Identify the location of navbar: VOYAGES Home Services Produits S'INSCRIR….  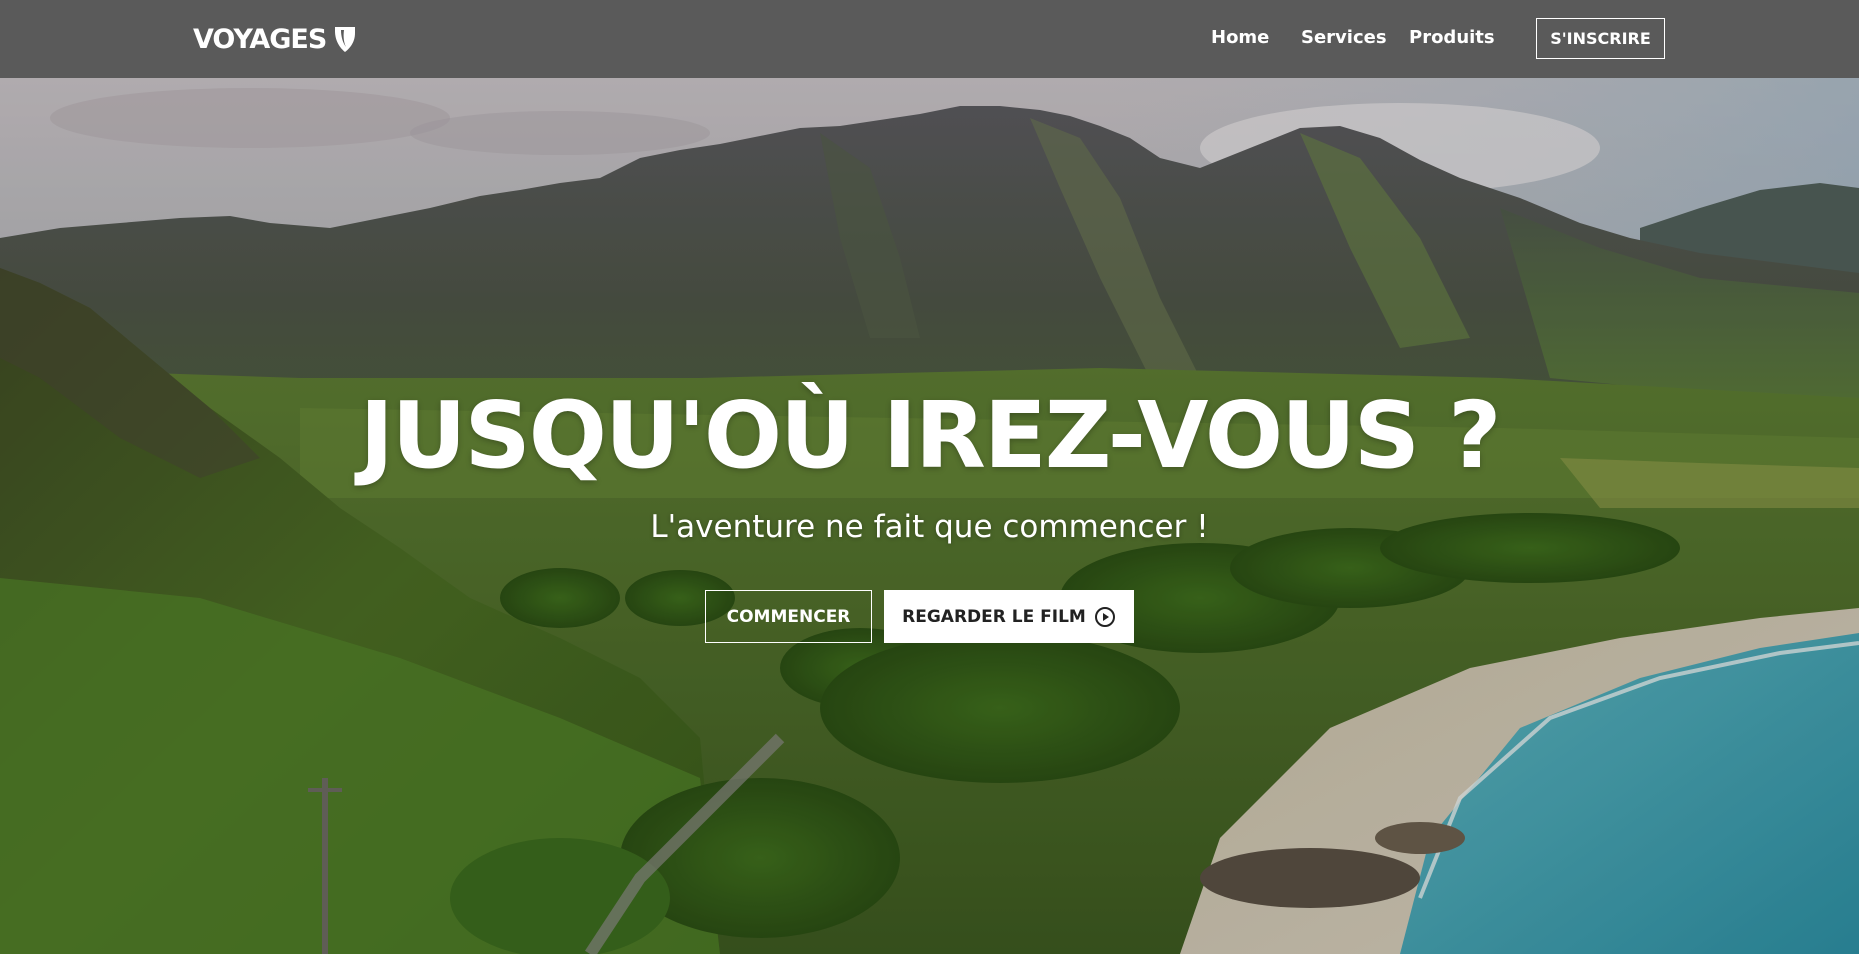
(929, 39).